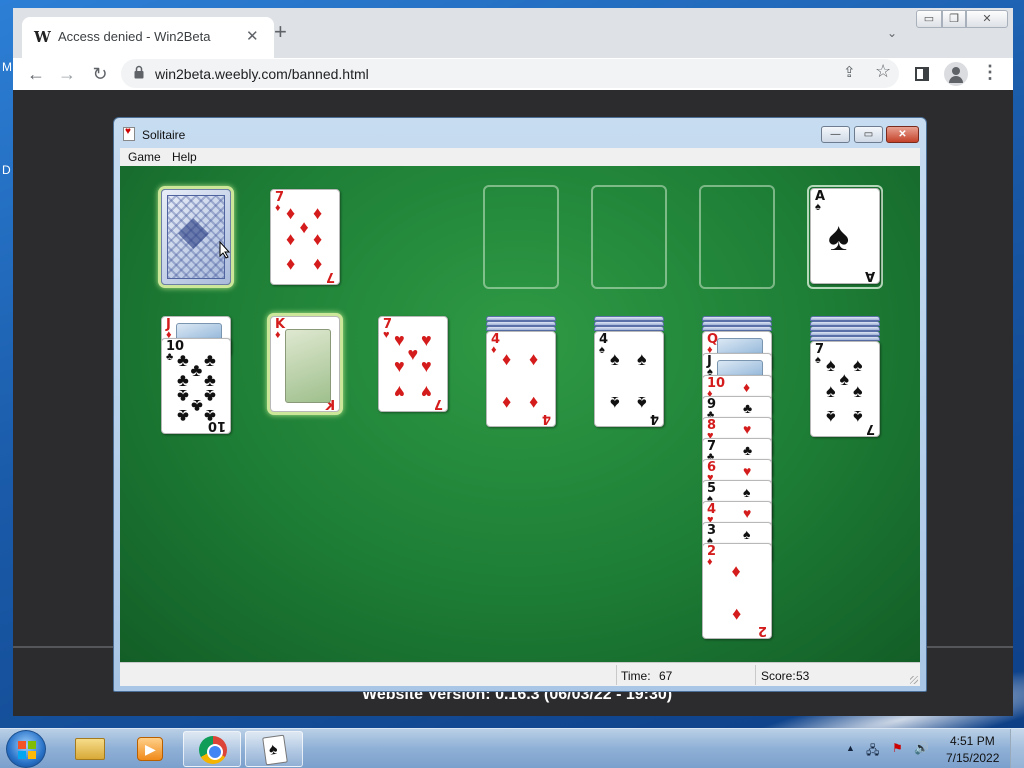 The width and height of the screenshot is (1024, 768). I want to click on solitaire-icon, so click(275, 750).